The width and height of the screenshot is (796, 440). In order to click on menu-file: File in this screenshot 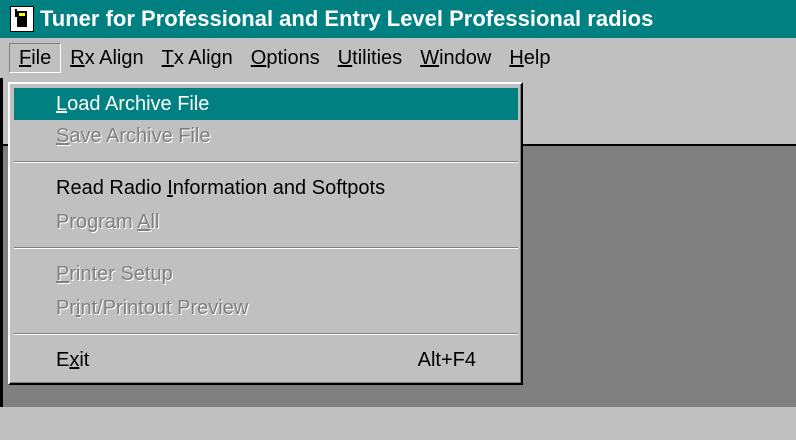, I will do `click(35, 58)`.